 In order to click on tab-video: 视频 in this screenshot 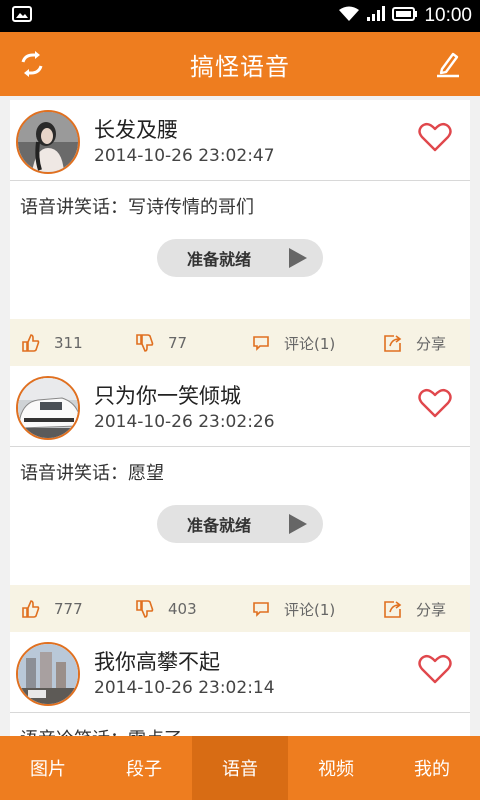, I will do `click(336, 768)`.